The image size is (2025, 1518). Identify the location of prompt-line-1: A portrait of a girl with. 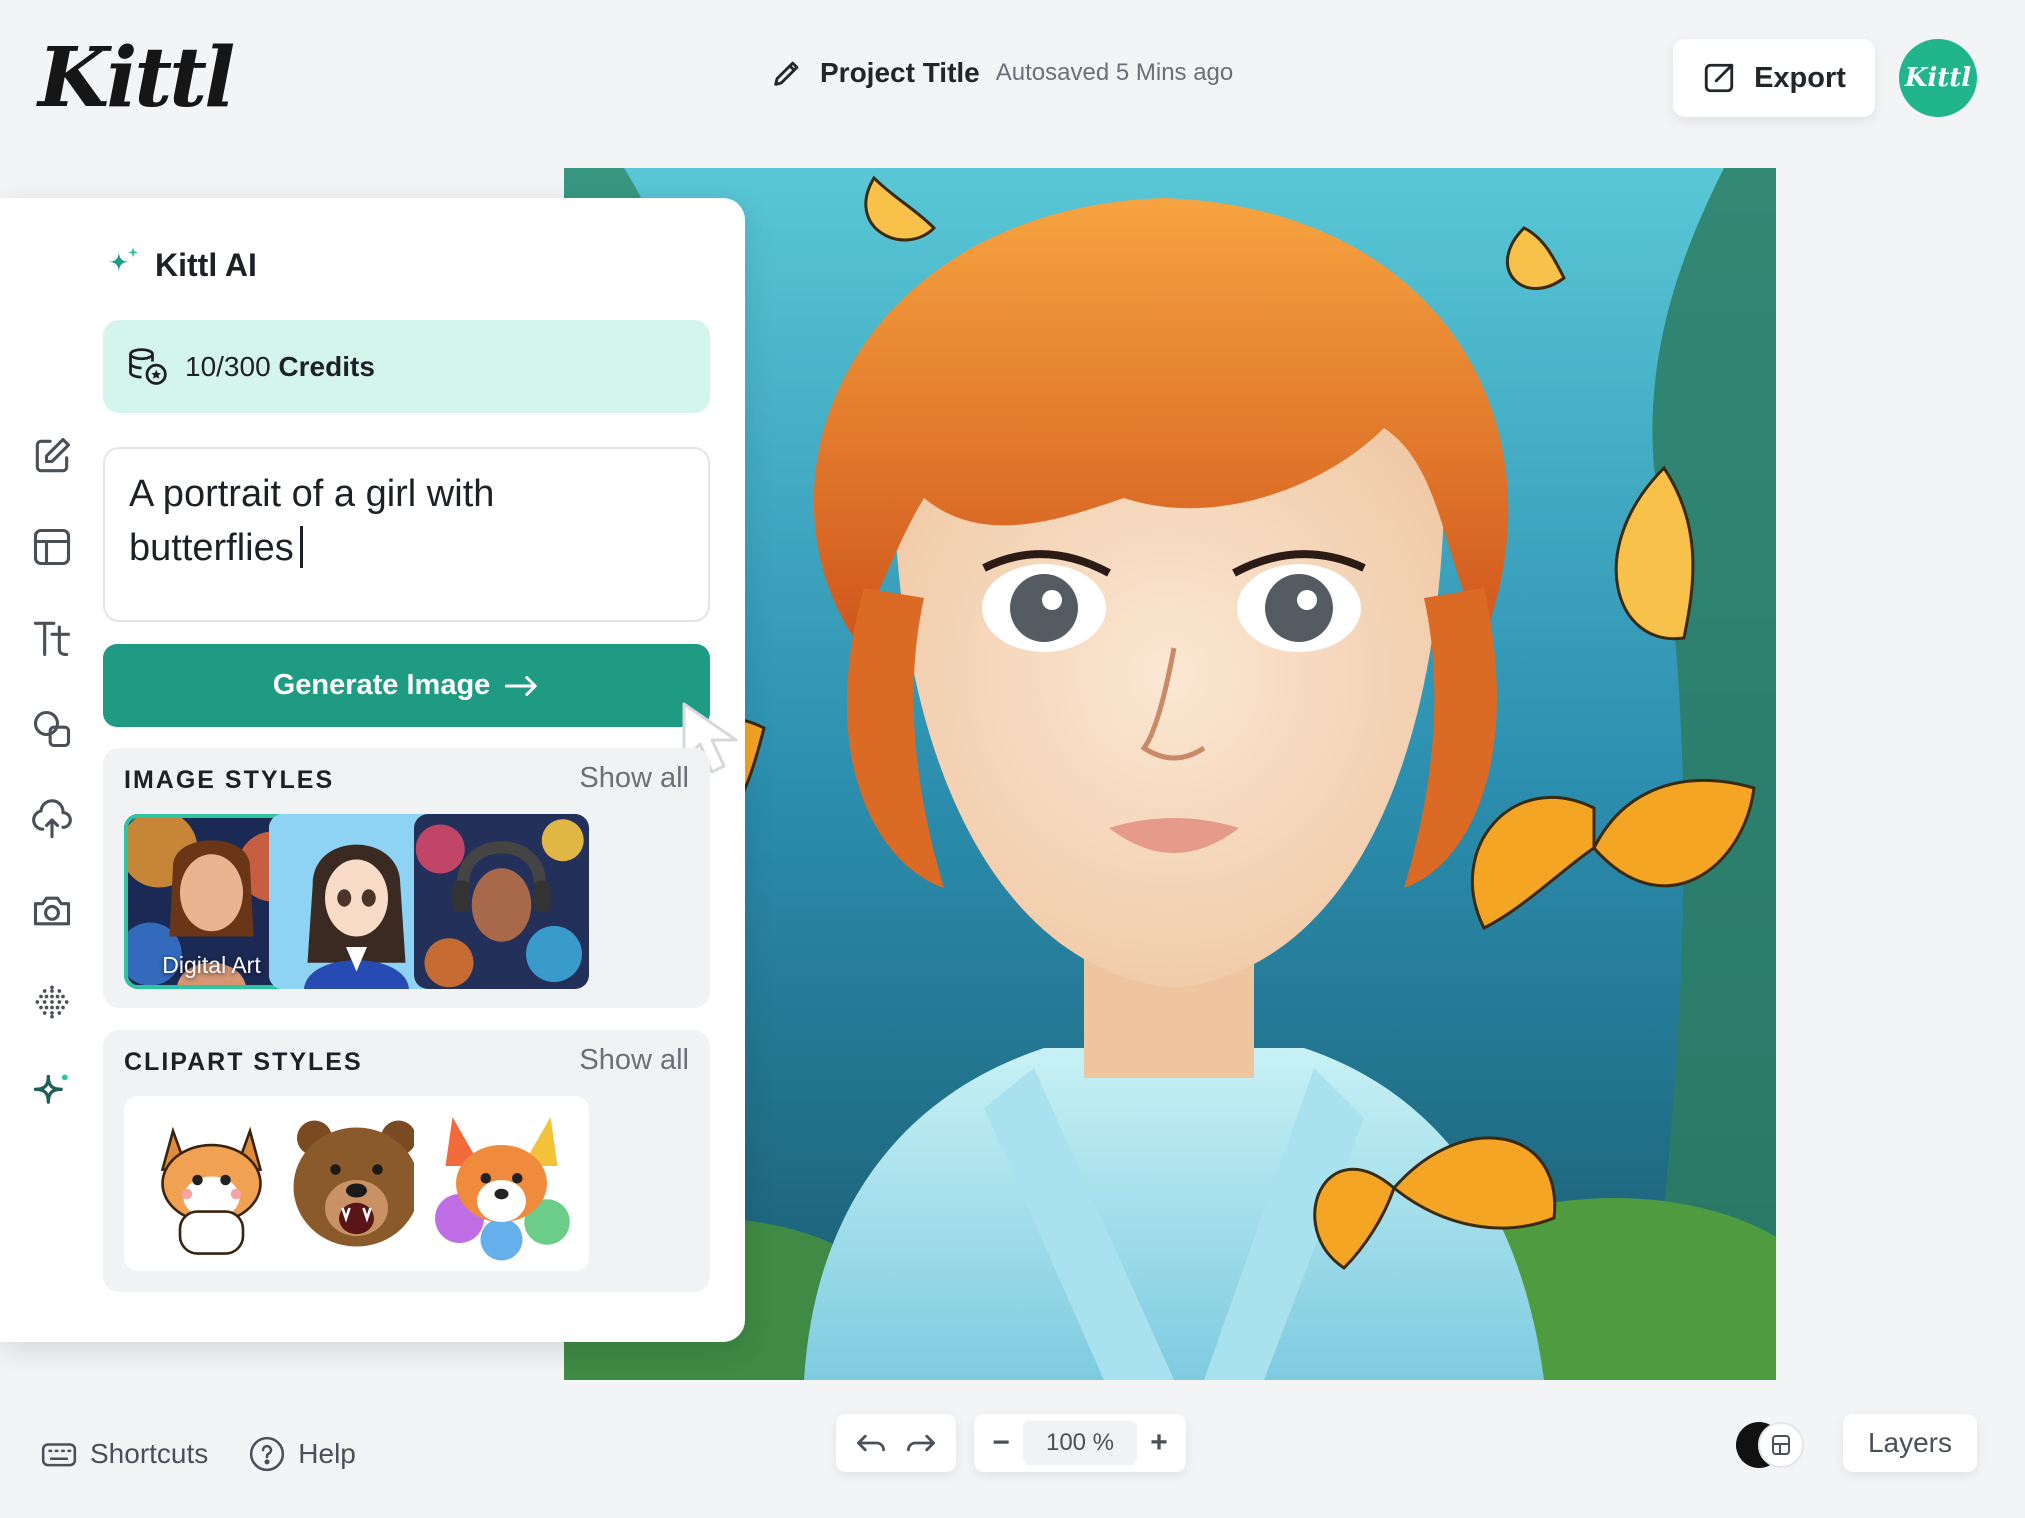
(312, 494).